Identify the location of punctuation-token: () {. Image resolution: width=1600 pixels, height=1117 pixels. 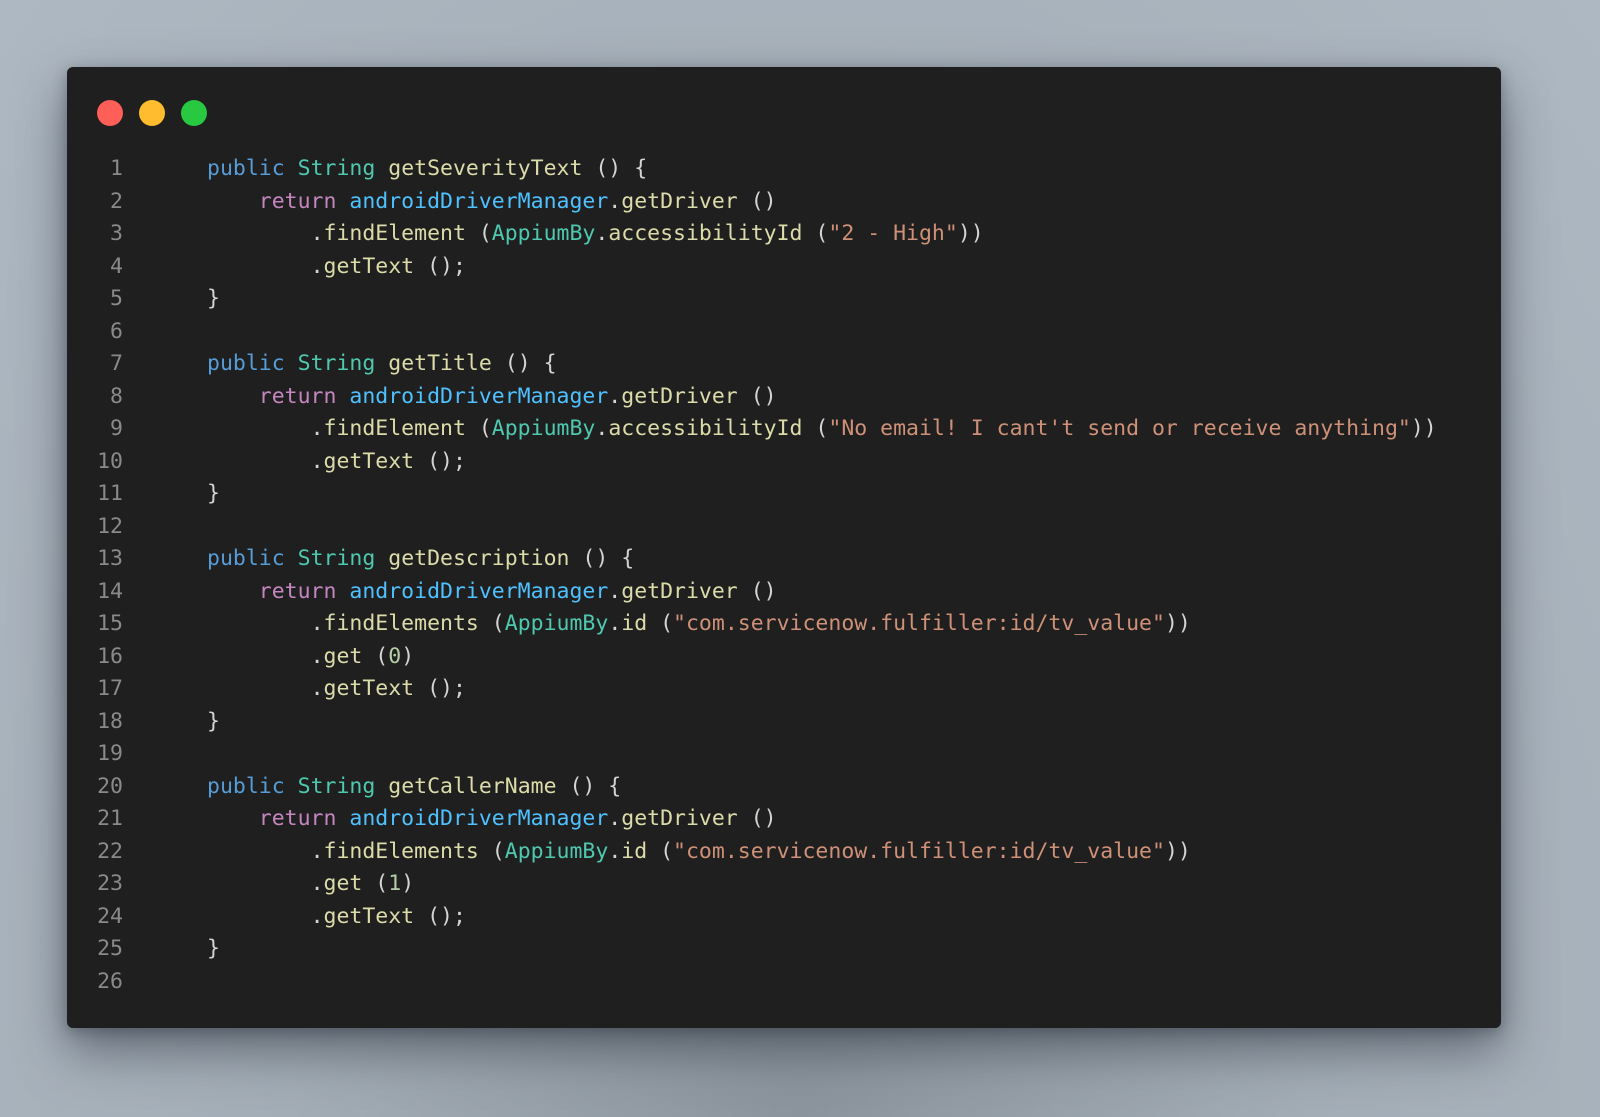
(524, 363).